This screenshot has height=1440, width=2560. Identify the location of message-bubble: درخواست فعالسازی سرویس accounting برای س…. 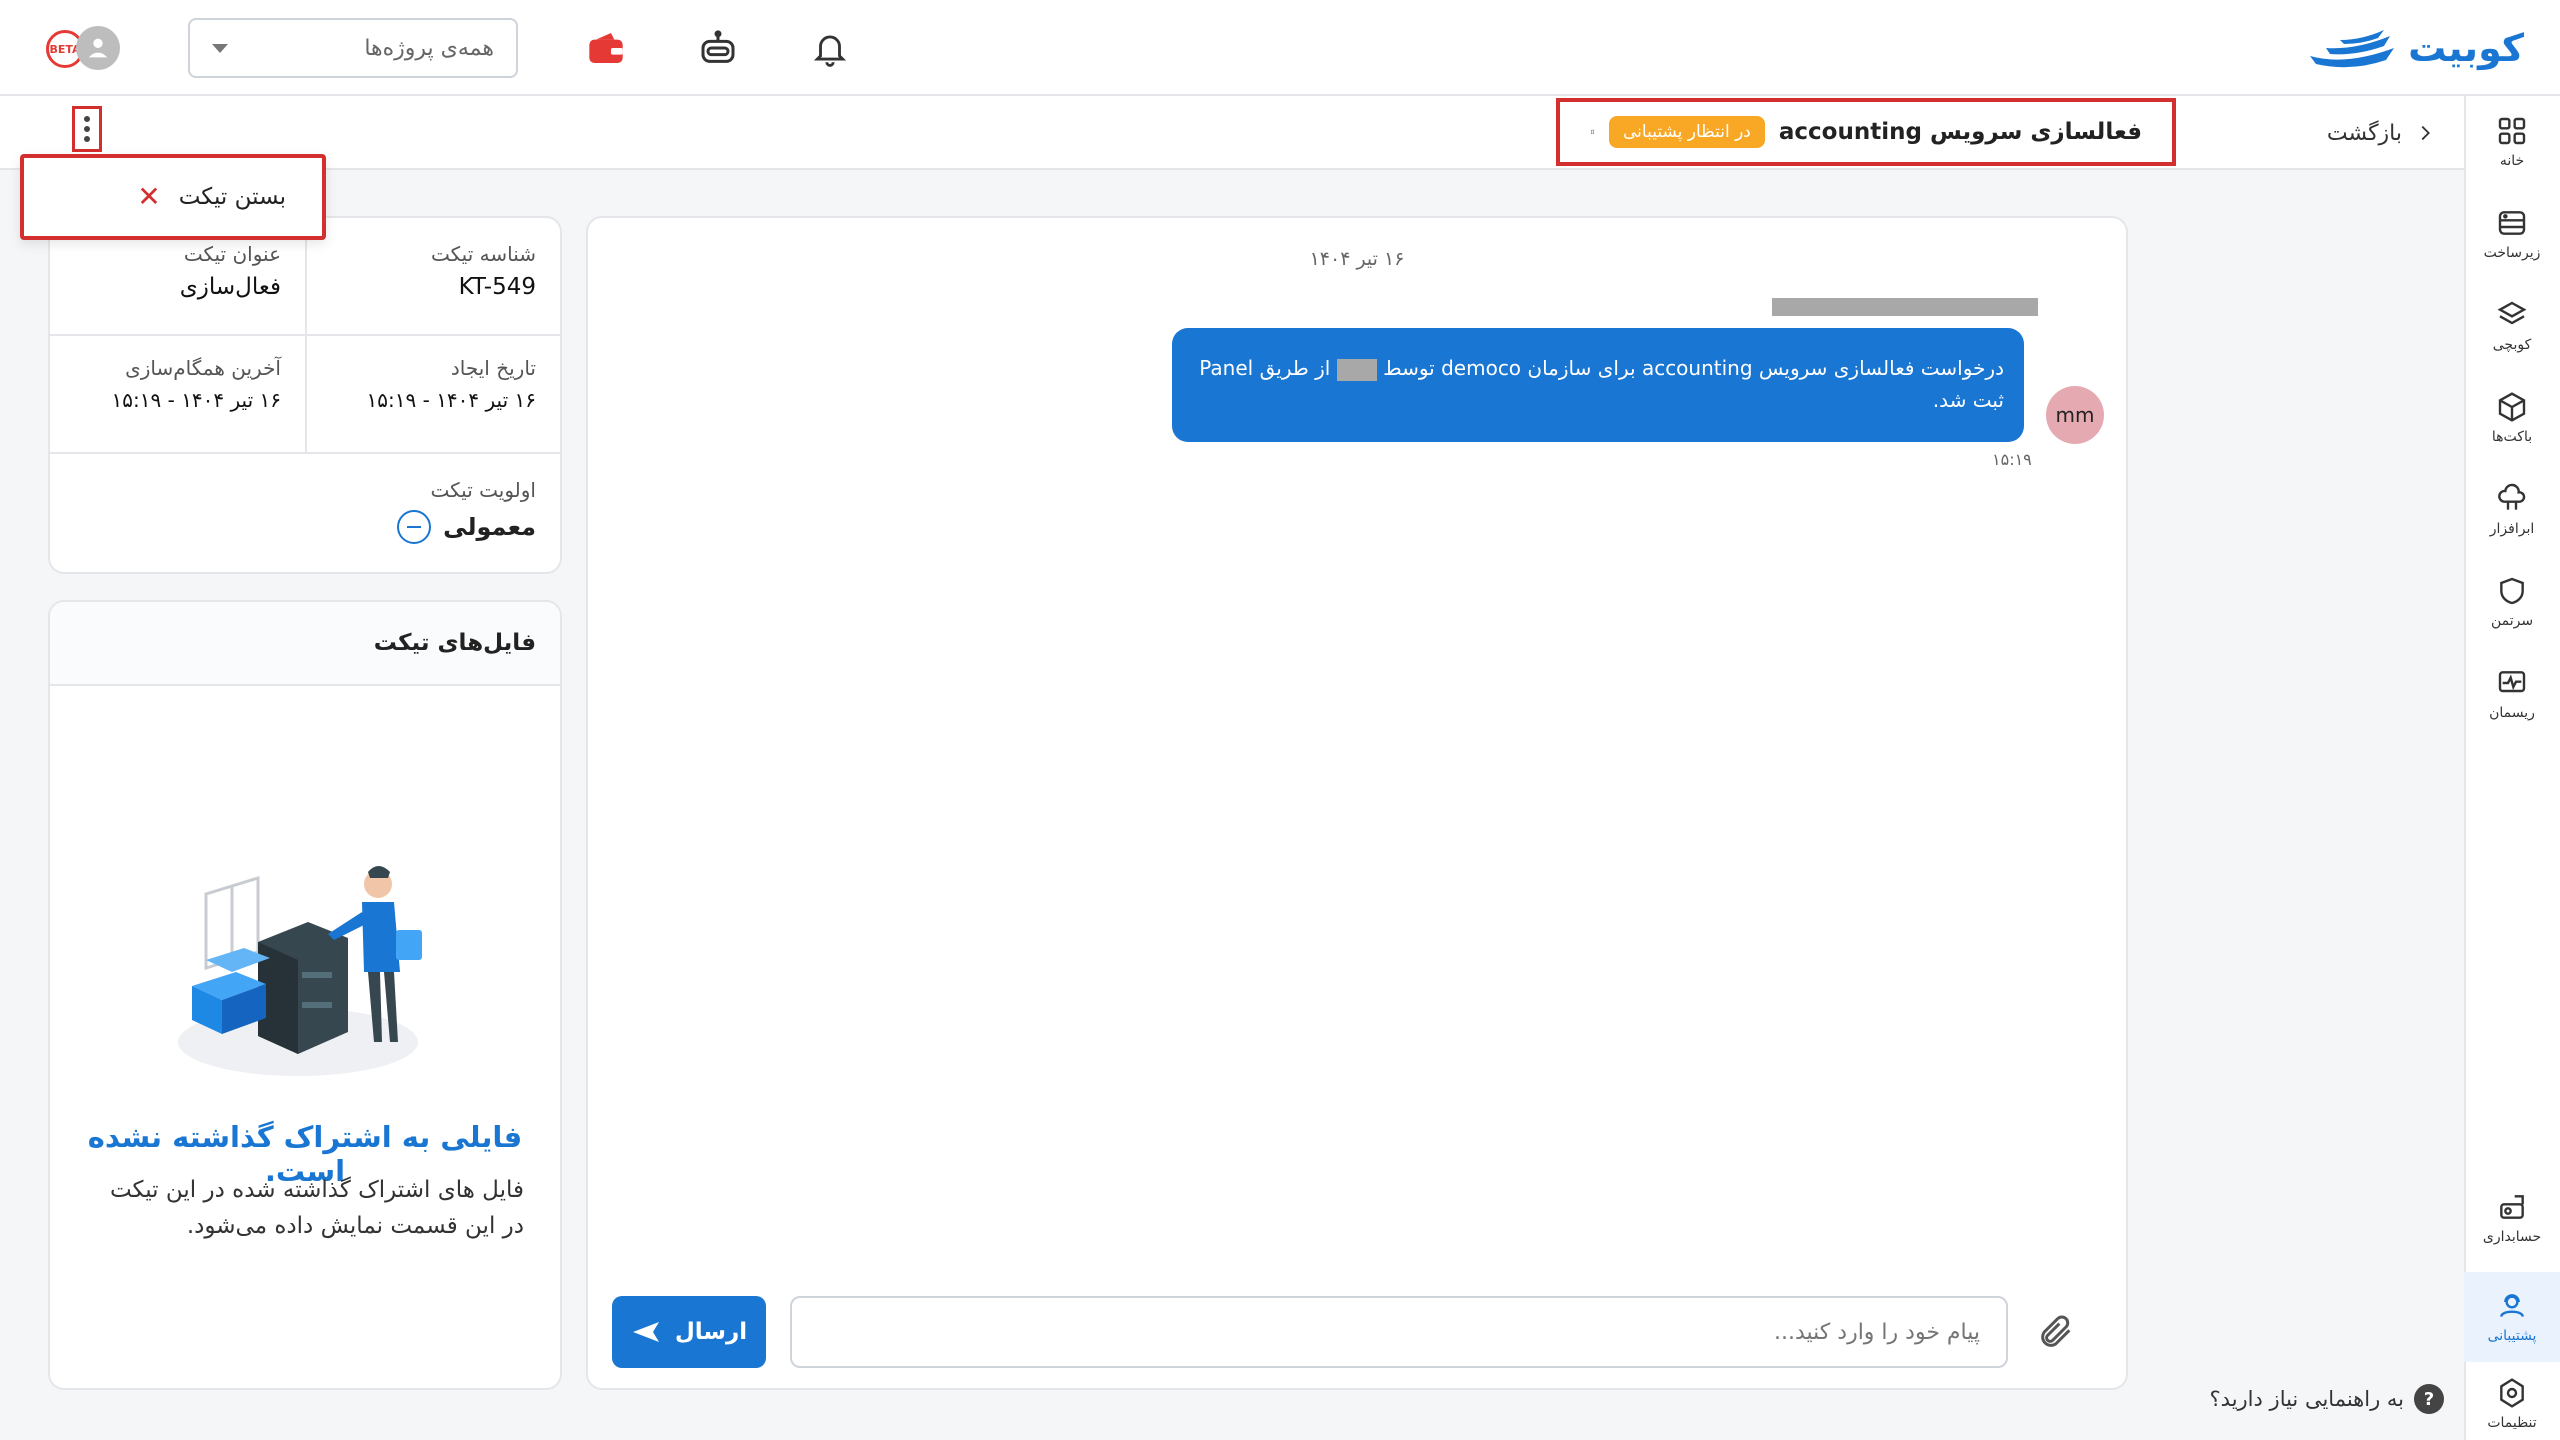
(1598, 385).